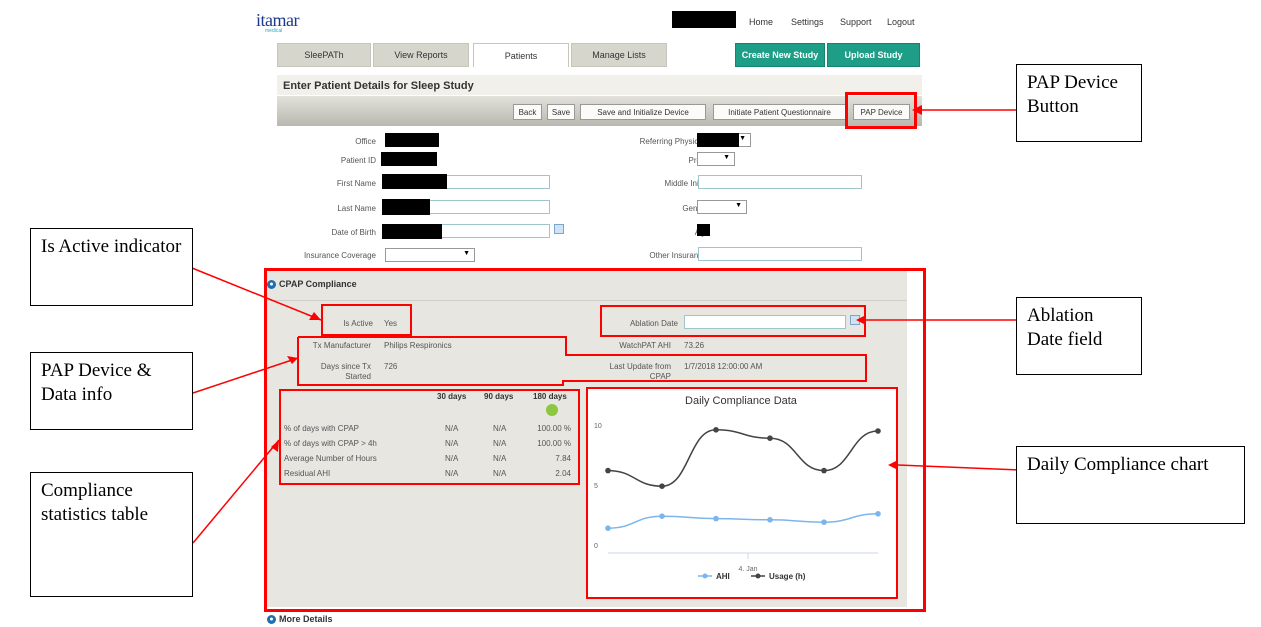  I want to click on callout-stats: Compliance statistics table, so click(111, 534).